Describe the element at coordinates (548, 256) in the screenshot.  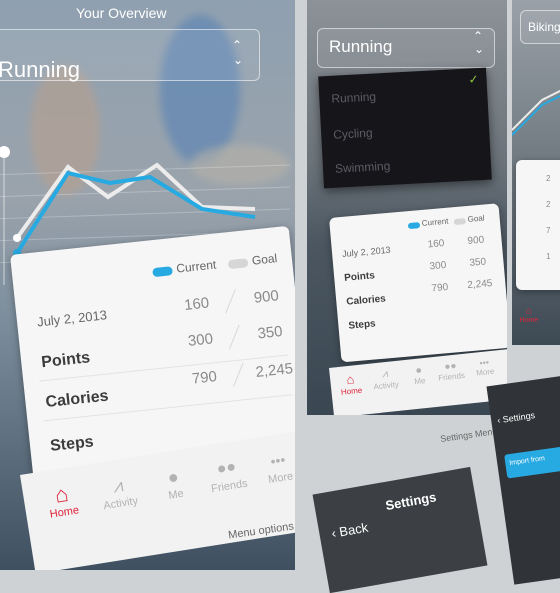
I see `legend-value: 1` at that location.